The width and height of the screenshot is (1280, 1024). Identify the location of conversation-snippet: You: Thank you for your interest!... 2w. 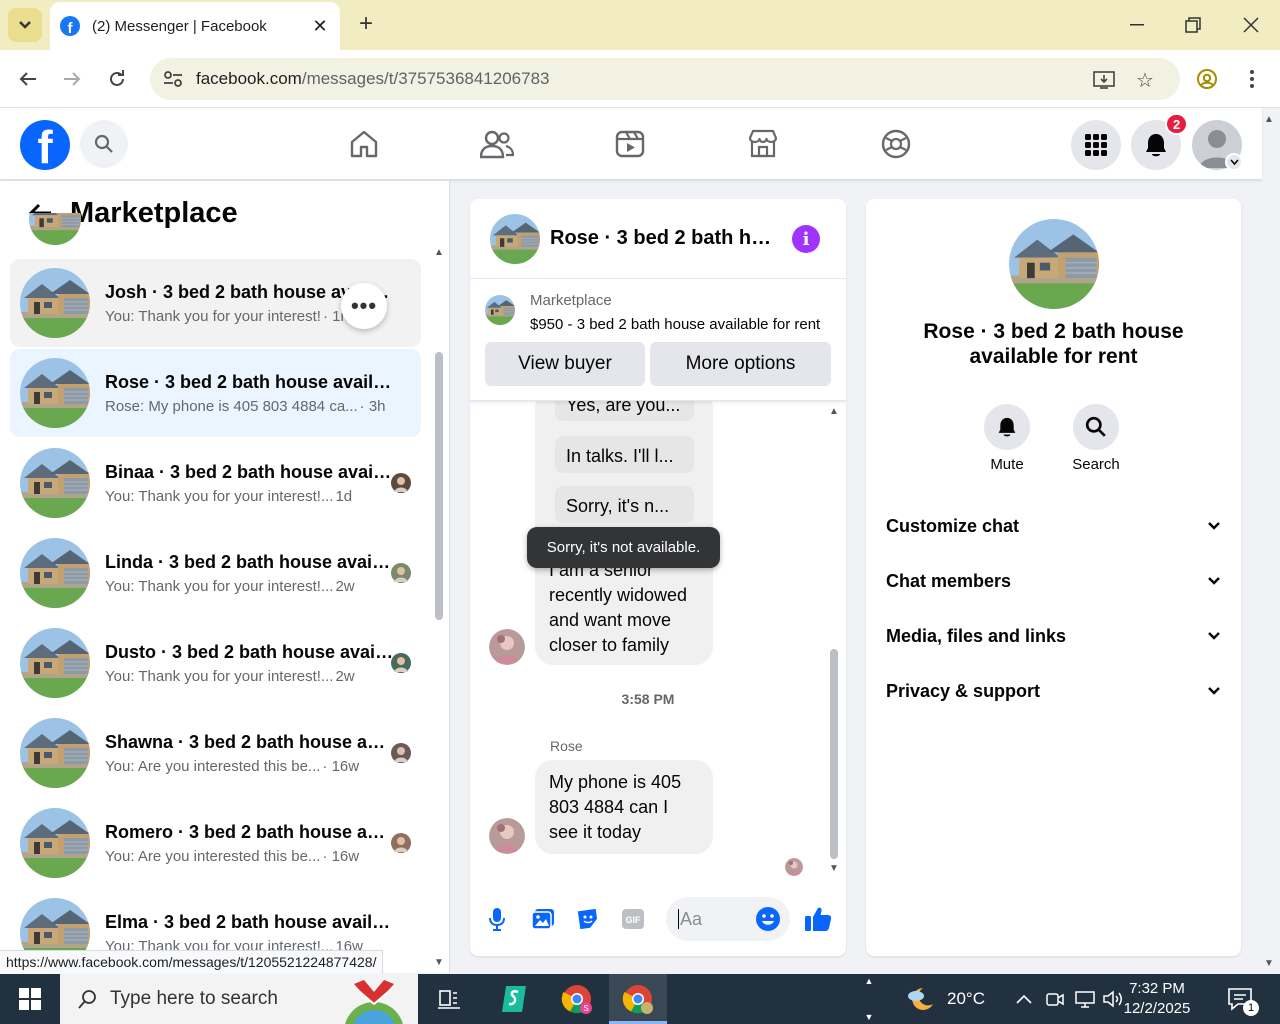
(250, 586).